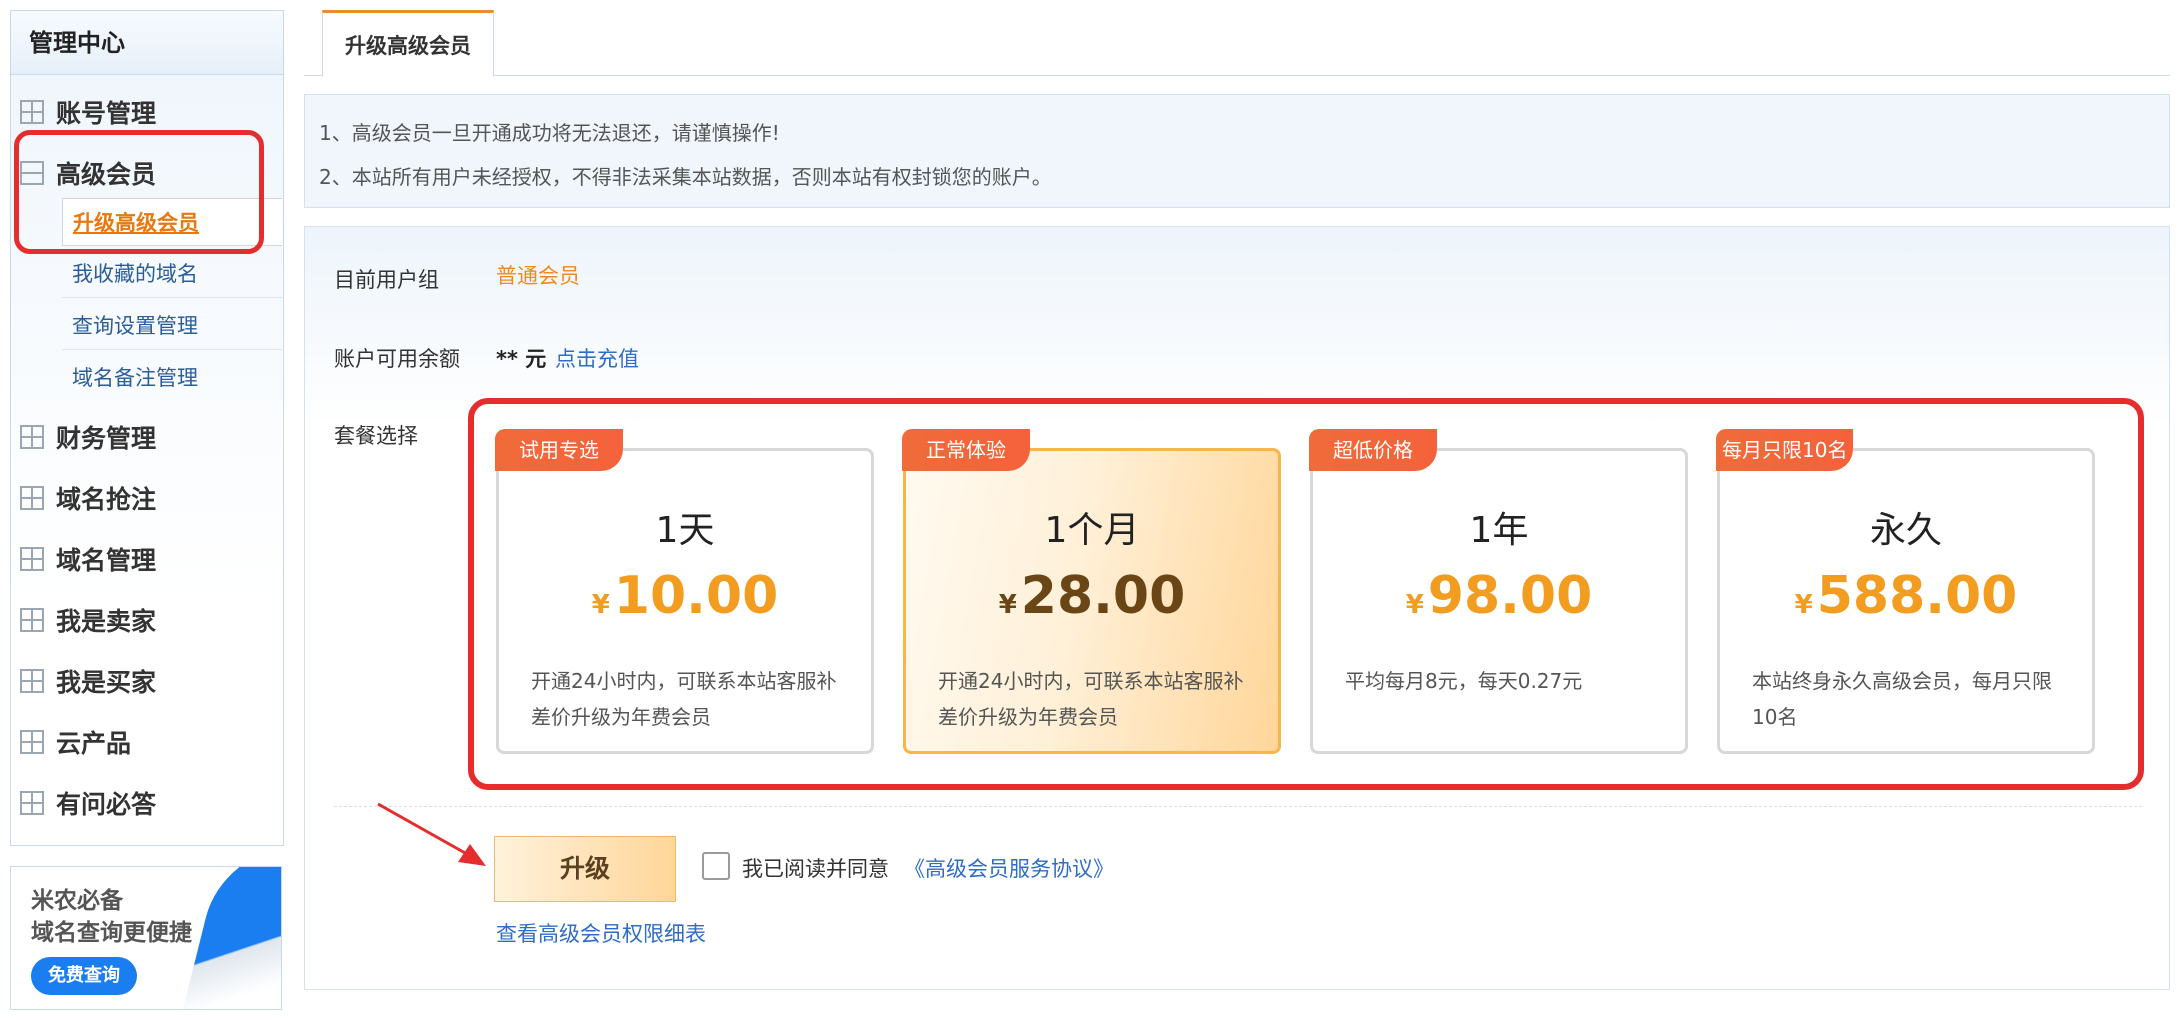  I want to click on package-tag: 正常体验, so click(966, 450).